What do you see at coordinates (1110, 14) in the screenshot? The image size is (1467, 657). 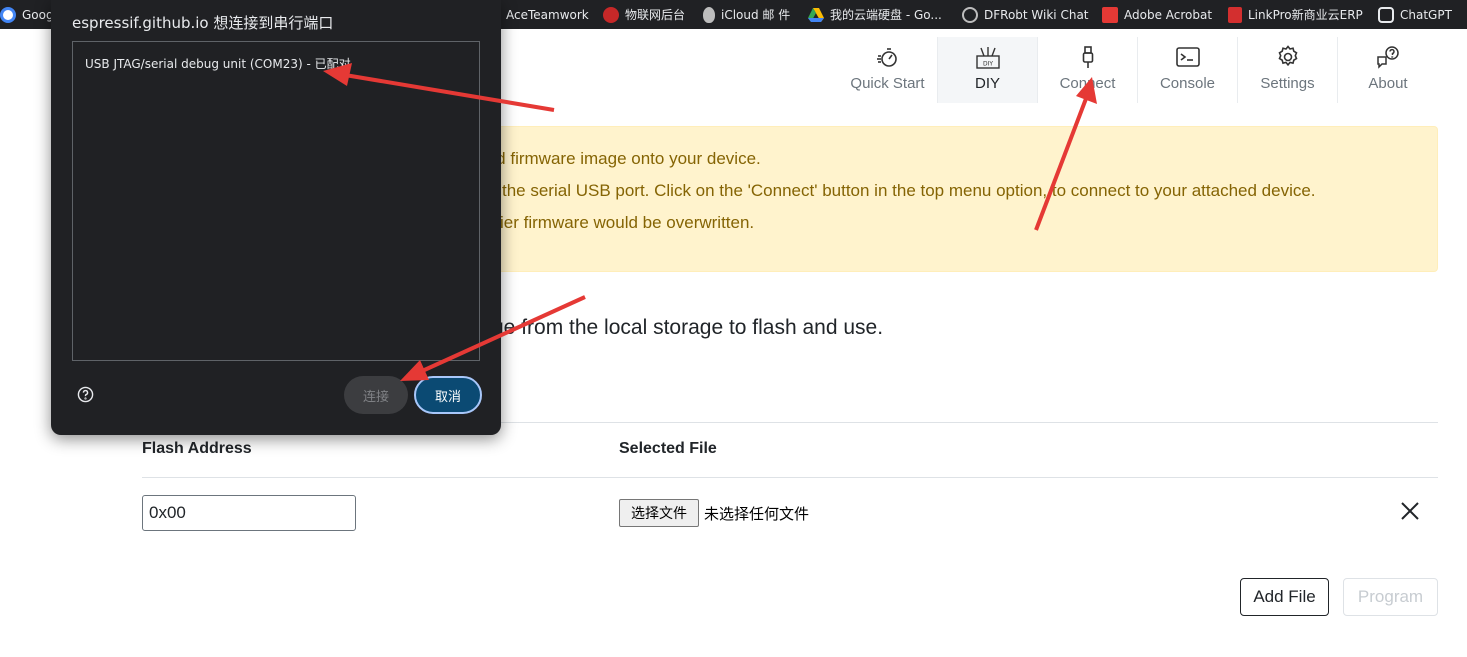 I see `acrobat-icon` at bounding box center [1110, 14].